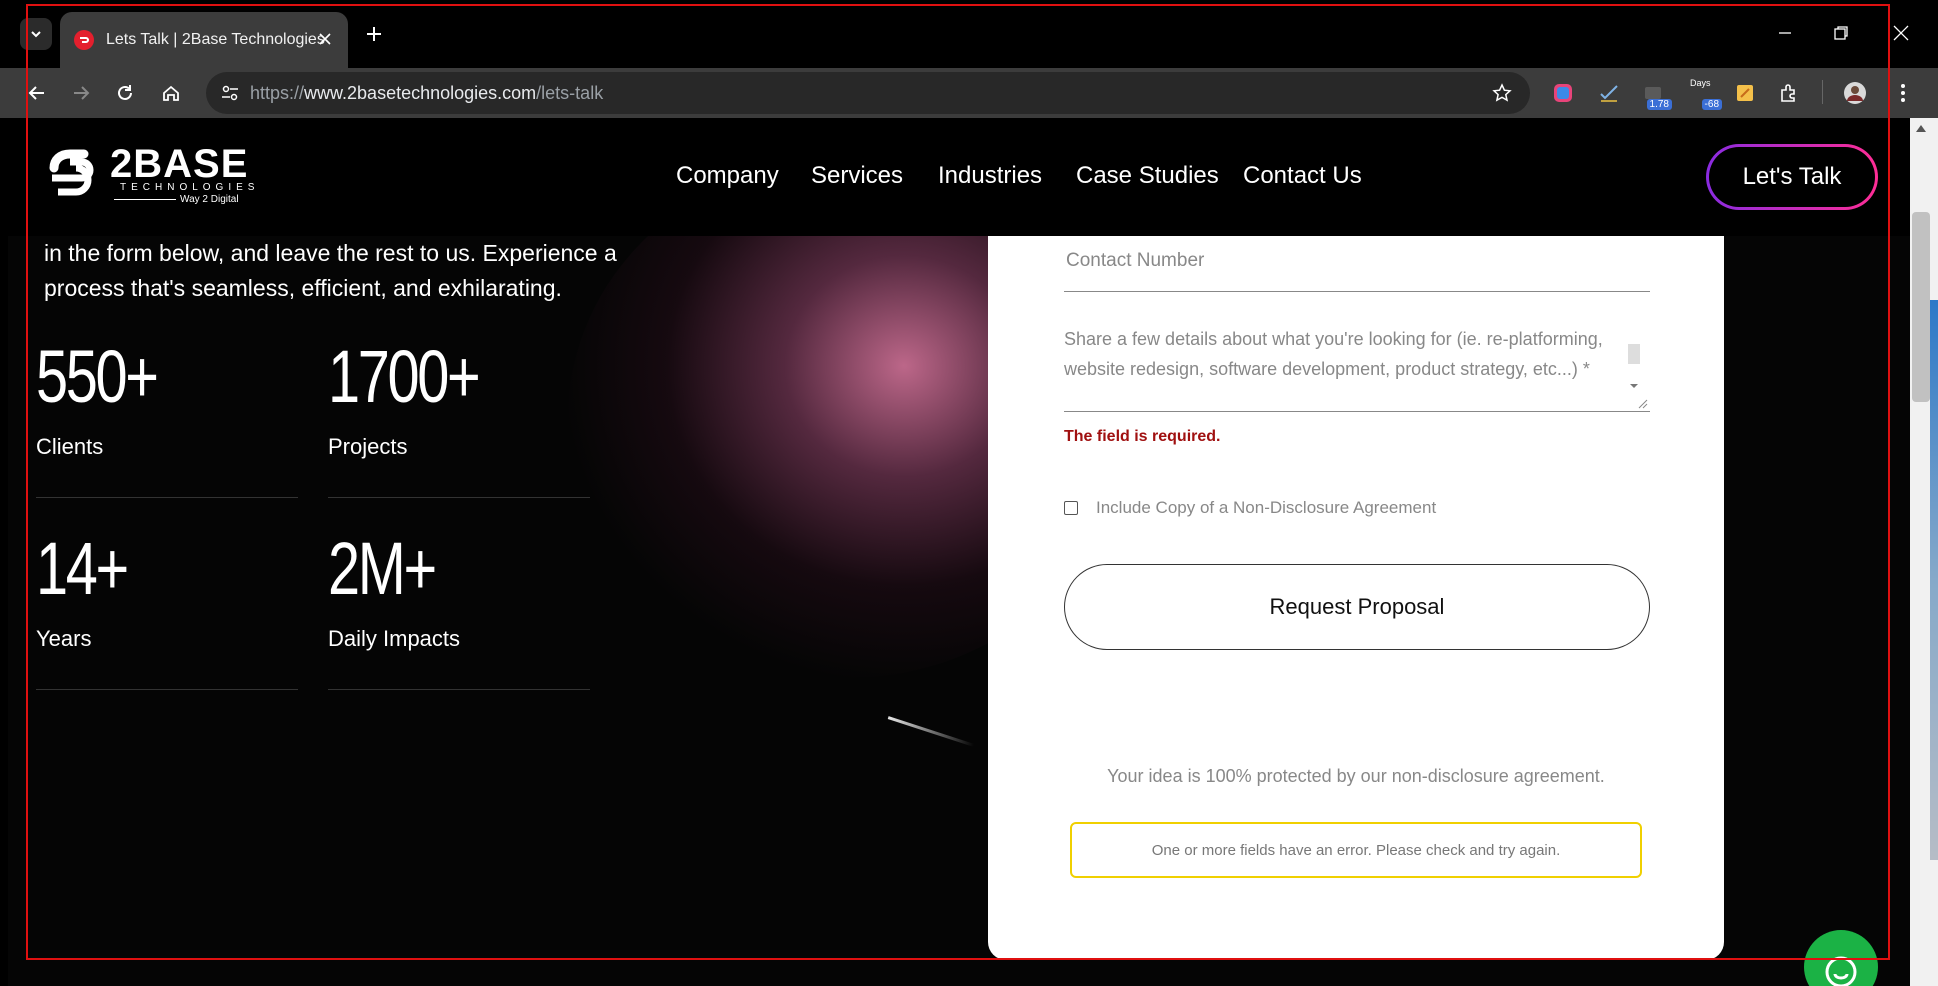 The image size is (1938, 986). Describe the element at coordinates (82, 568) in the screenshot. I see `stat-value: 14+` at that location.